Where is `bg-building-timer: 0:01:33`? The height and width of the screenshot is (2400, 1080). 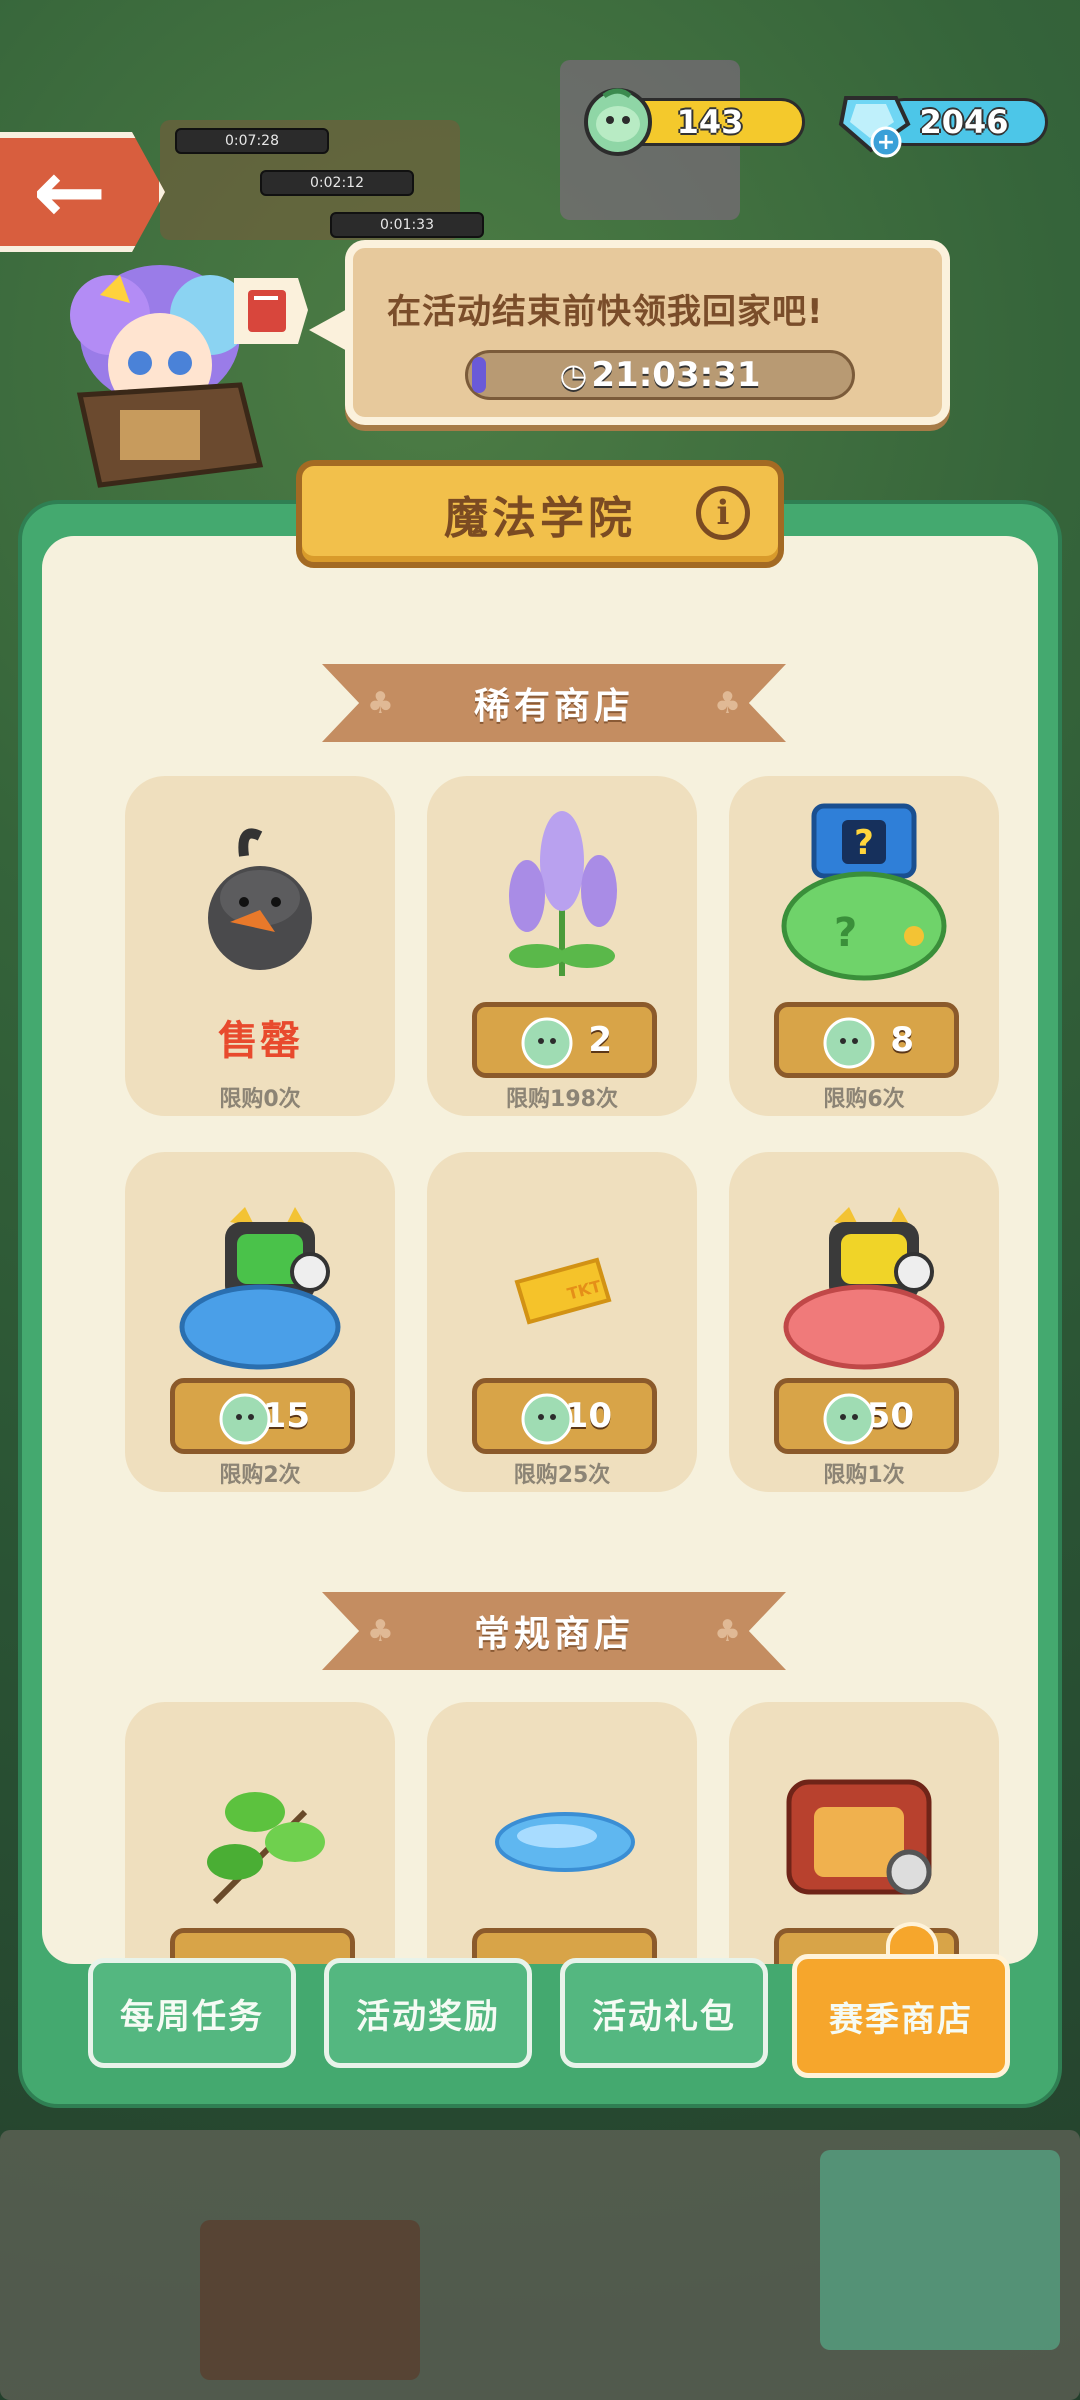
bg-building-timer: 0:01:33 is located at coordinates (407, 225).